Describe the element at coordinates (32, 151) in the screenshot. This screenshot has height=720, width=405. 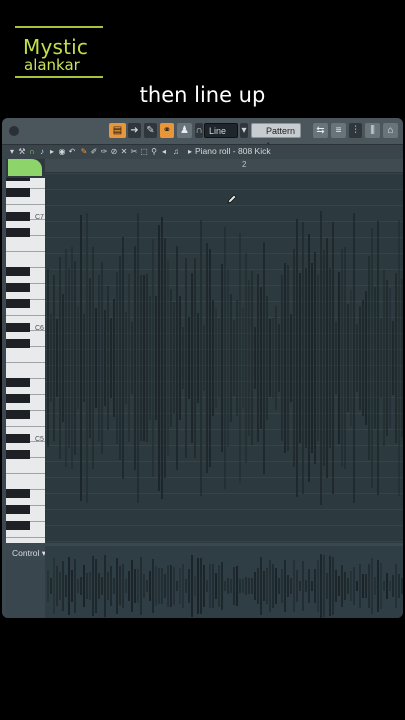
I see `magnet-snap-icon: ∩` at that location.